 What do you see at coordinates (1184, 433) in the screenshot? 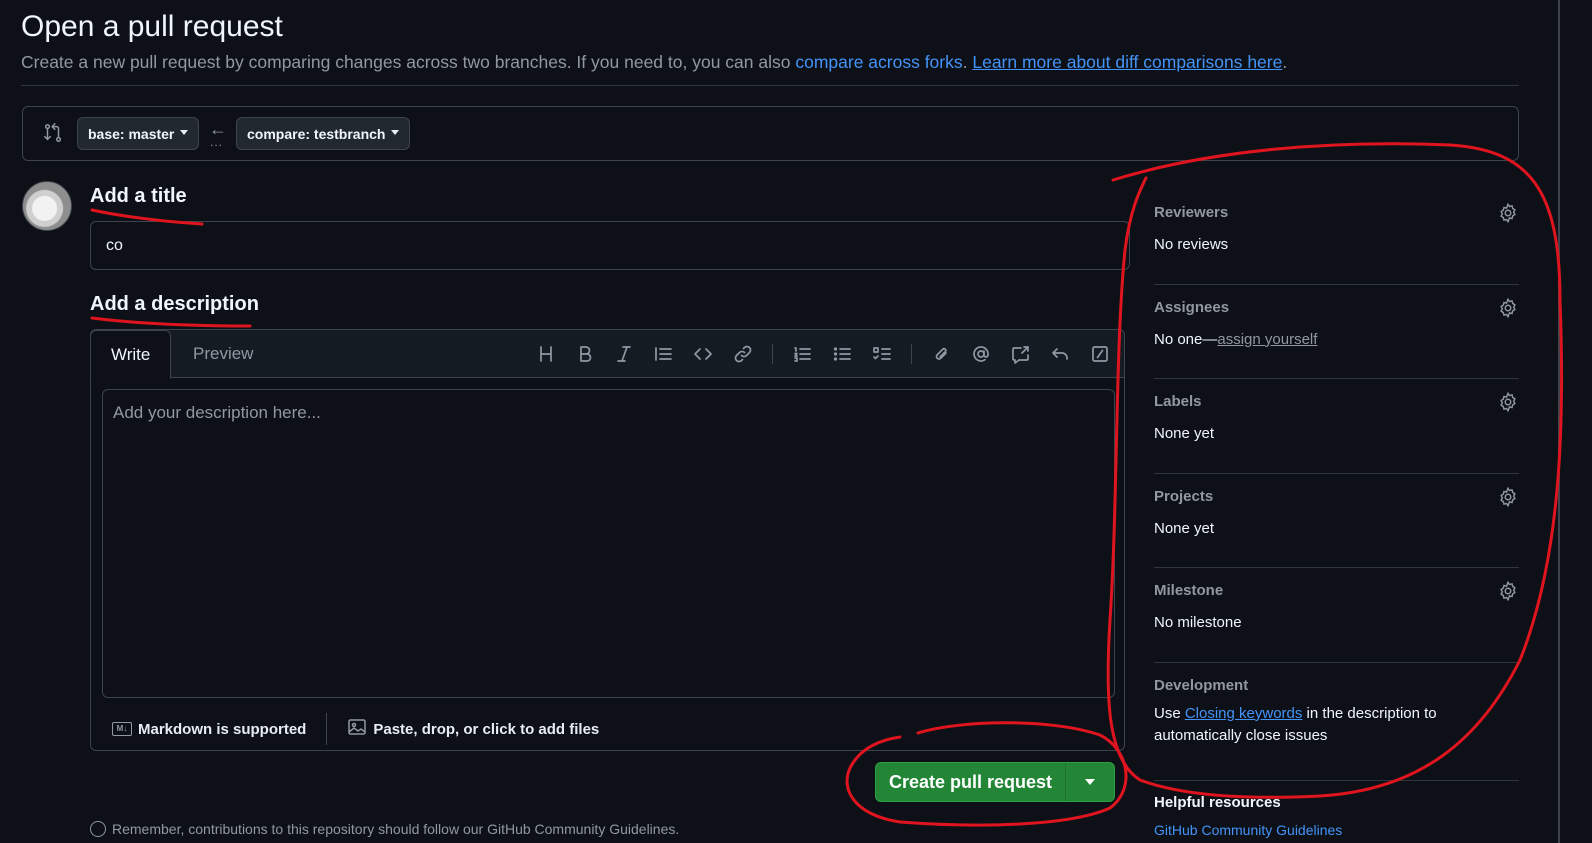
I see `labels-value: None yet` at bounding box center [1184, 433].